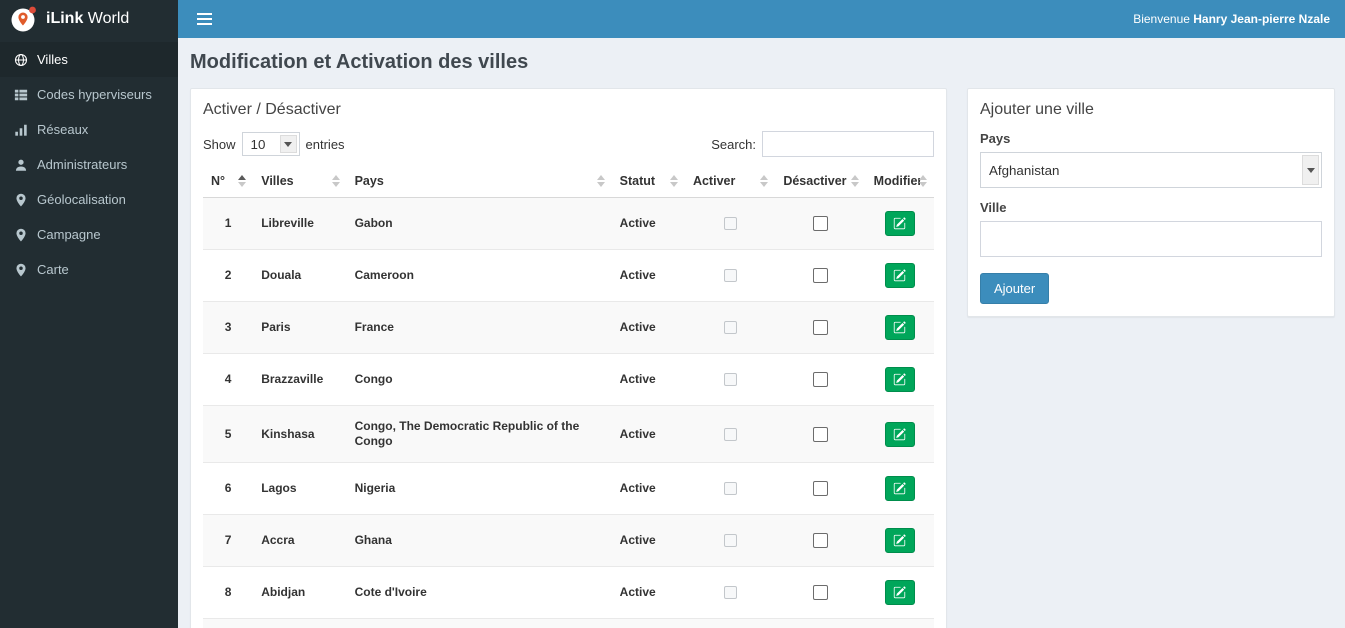 Image resolution: width=1345 pixels, height=628 pixels. What do you see at coordinates (219, 144) in the screenshot?
I see `show-label: Show` at bounding box center [219, 144].